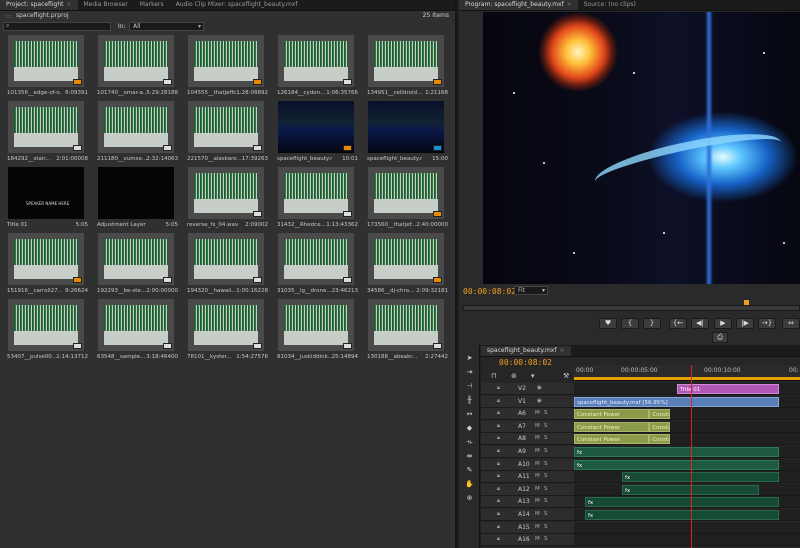  Describe the element at coordinates (469, 456) in the screenshot. I see `slide-tool-icon: ⇹` at that location.